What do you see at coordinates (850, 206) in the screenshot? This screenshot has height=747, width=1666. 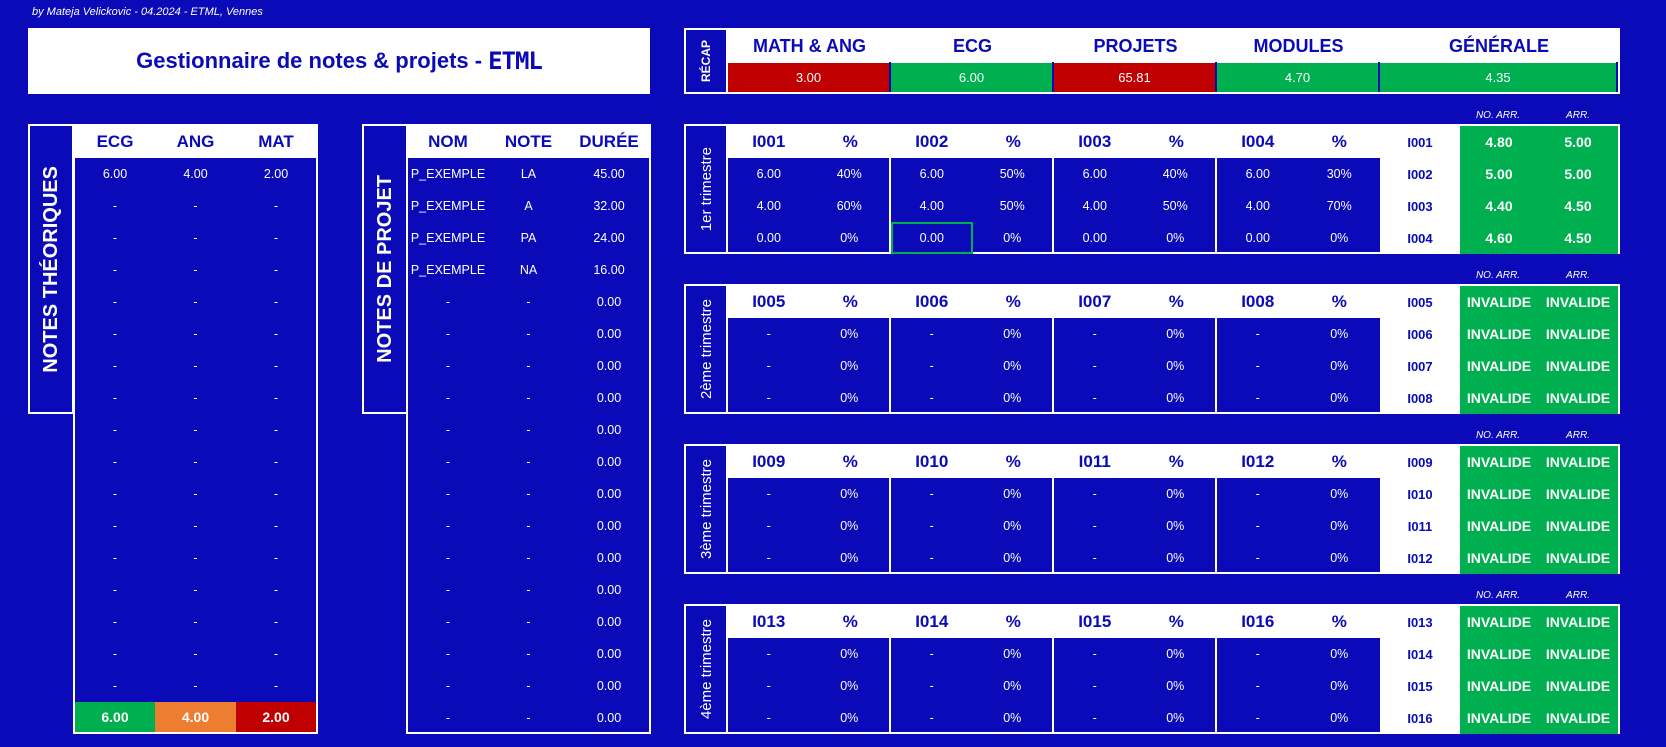 I see `trimester-cell: 60%` at bounding box center [850, 206].